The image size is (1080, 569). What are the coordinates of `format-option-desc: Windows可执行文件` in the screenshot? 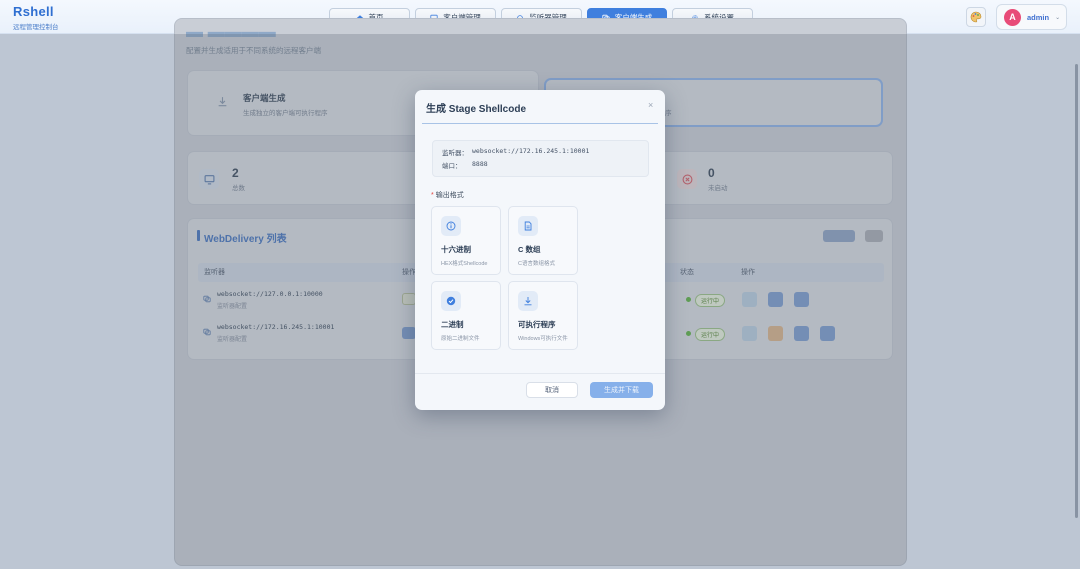 It's located at (543, 339).